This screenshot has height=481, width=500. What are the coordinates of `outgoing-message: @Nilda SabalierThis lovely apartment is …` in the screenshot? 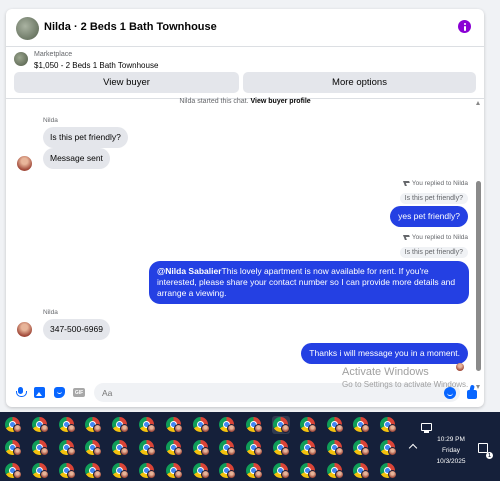 It's located at (309, 282).